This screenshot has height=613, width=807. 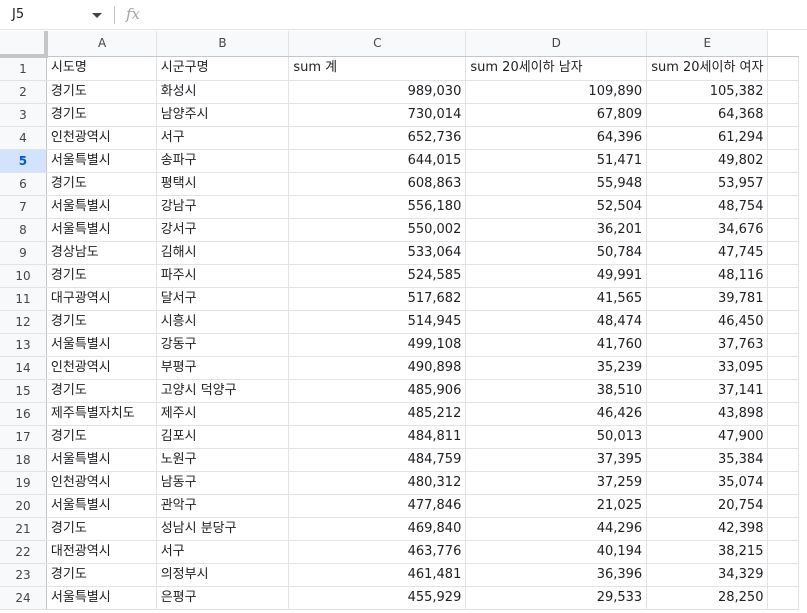 What do you see at coordinates (377, 161) in the screenshot?
I see `cell: 644,015` at bounding box center [377, 161].